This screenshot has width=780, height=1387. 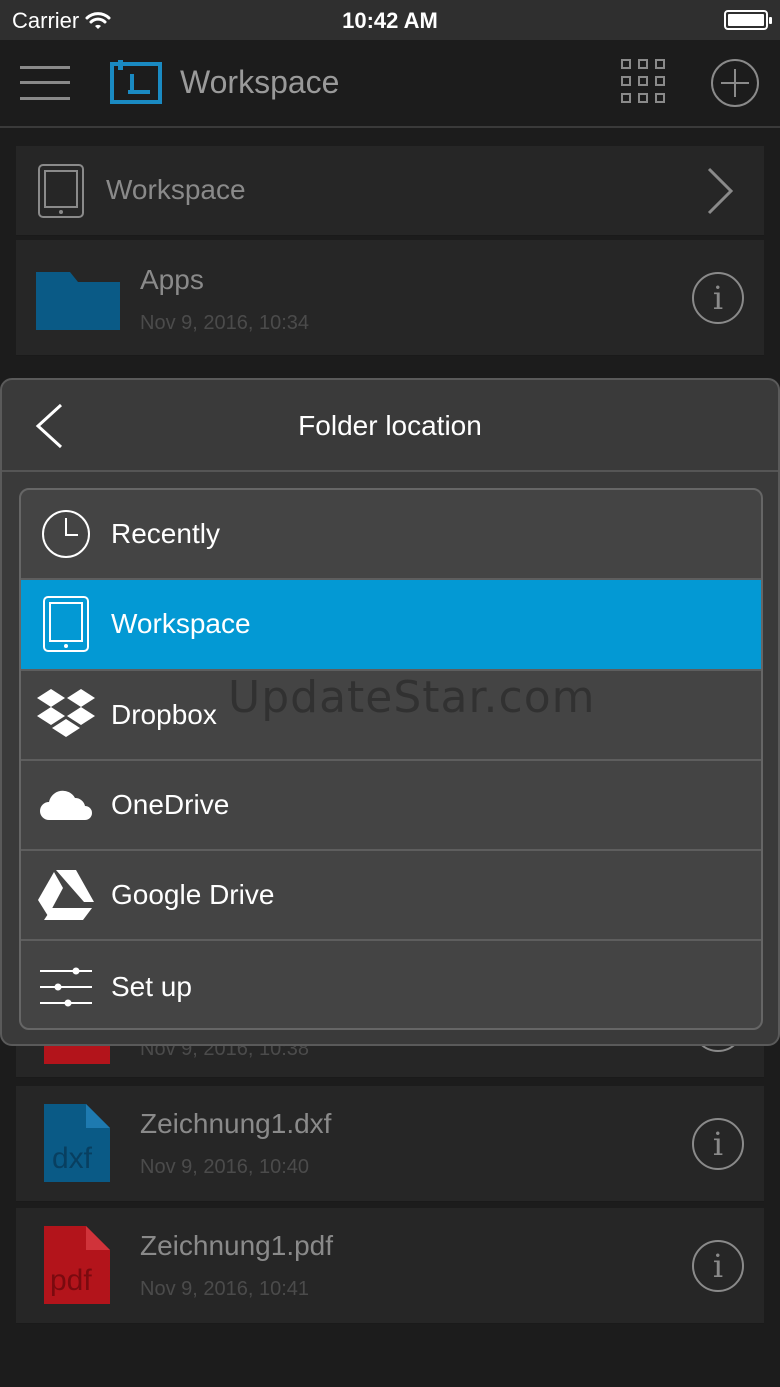 I want to click on nav-bar: Workspace, so click(x=390, y=84).